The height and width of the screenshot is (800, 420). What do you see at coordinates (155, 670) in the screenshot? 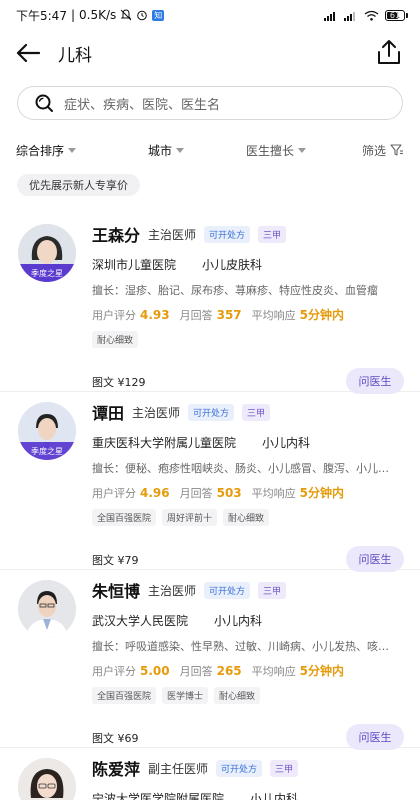
I see `rating-value: 5.00` at bounding box center [155, 670].